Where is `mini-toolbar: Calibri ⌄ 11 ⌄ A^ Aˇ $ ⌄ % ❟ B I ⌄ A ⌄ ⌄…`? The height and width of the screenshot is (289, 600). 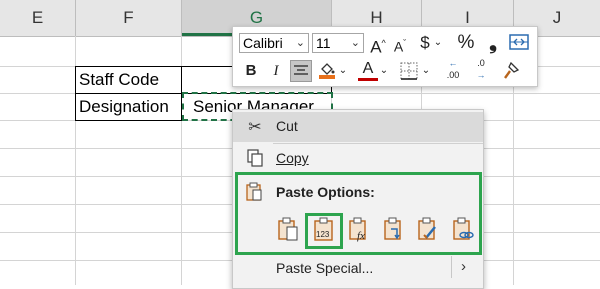 mini-toolbar: Calibri ⌄ 11 ⌄ A^ Aˇ $ ⌄ % ❟ B I ⌄ A ⌄ ⌄… is located at coordinates (385, 56).